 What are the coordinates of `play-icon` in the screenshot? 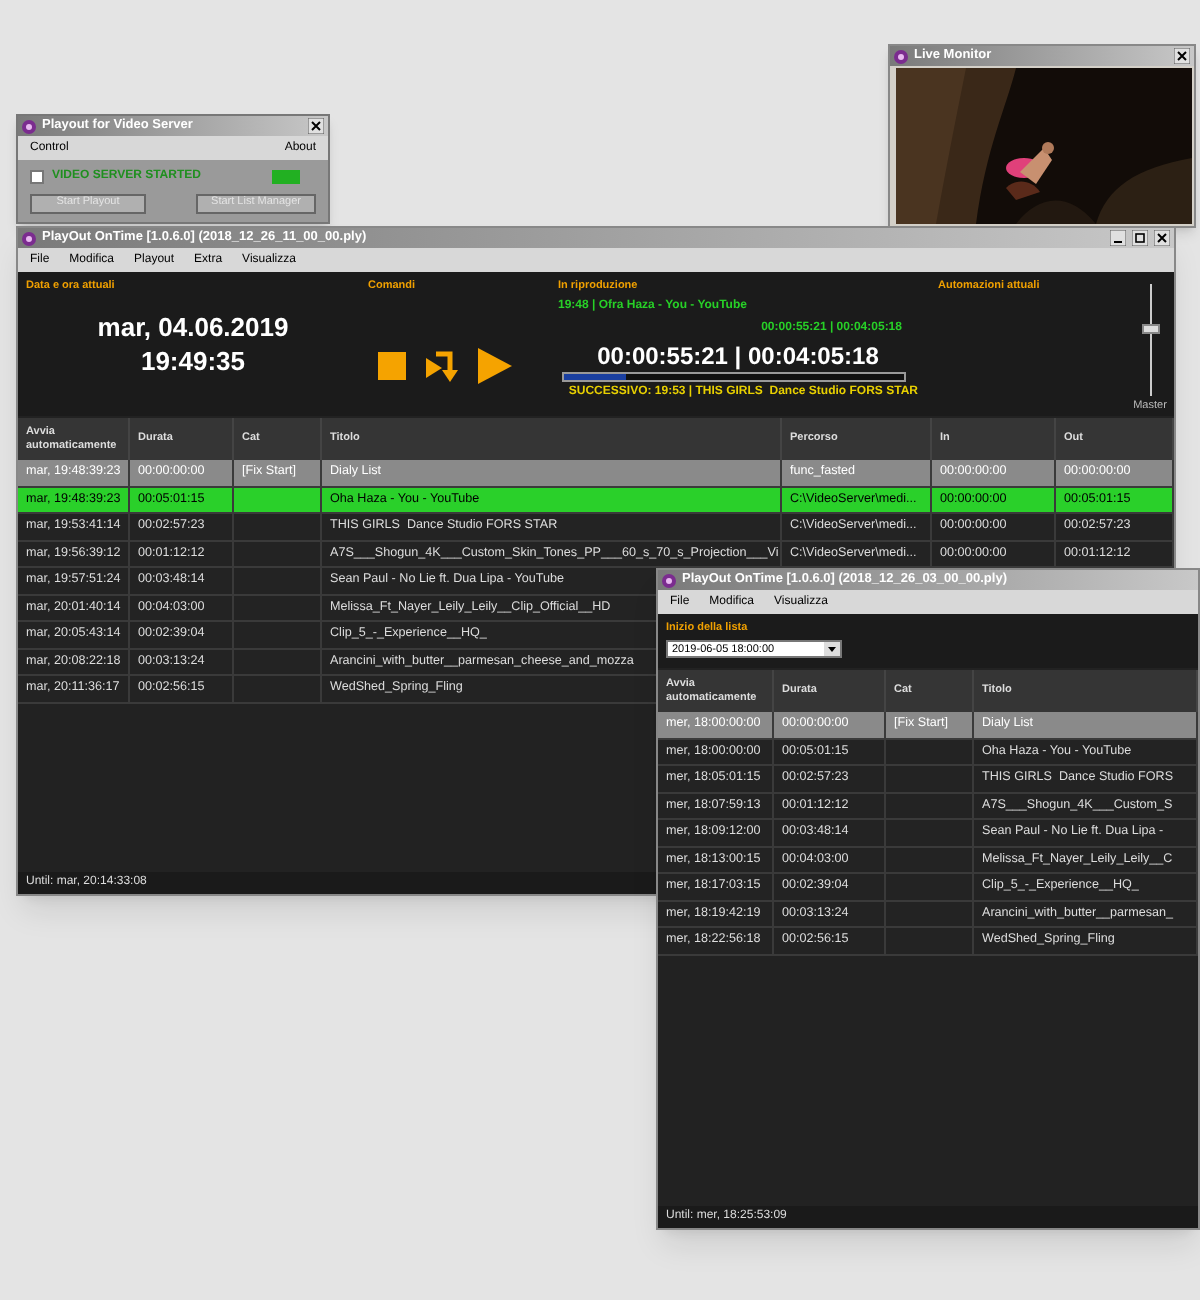 It's located at (495, 366).